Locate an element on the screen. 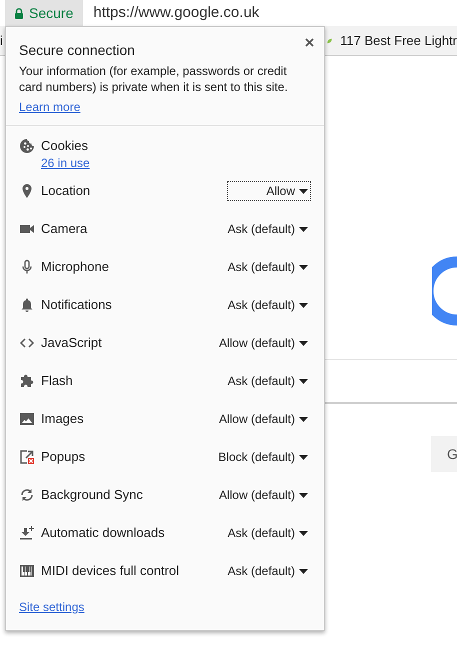 The width and height of the screenshot is (457, 655). bell-icon is located at coordinates (27, 305).